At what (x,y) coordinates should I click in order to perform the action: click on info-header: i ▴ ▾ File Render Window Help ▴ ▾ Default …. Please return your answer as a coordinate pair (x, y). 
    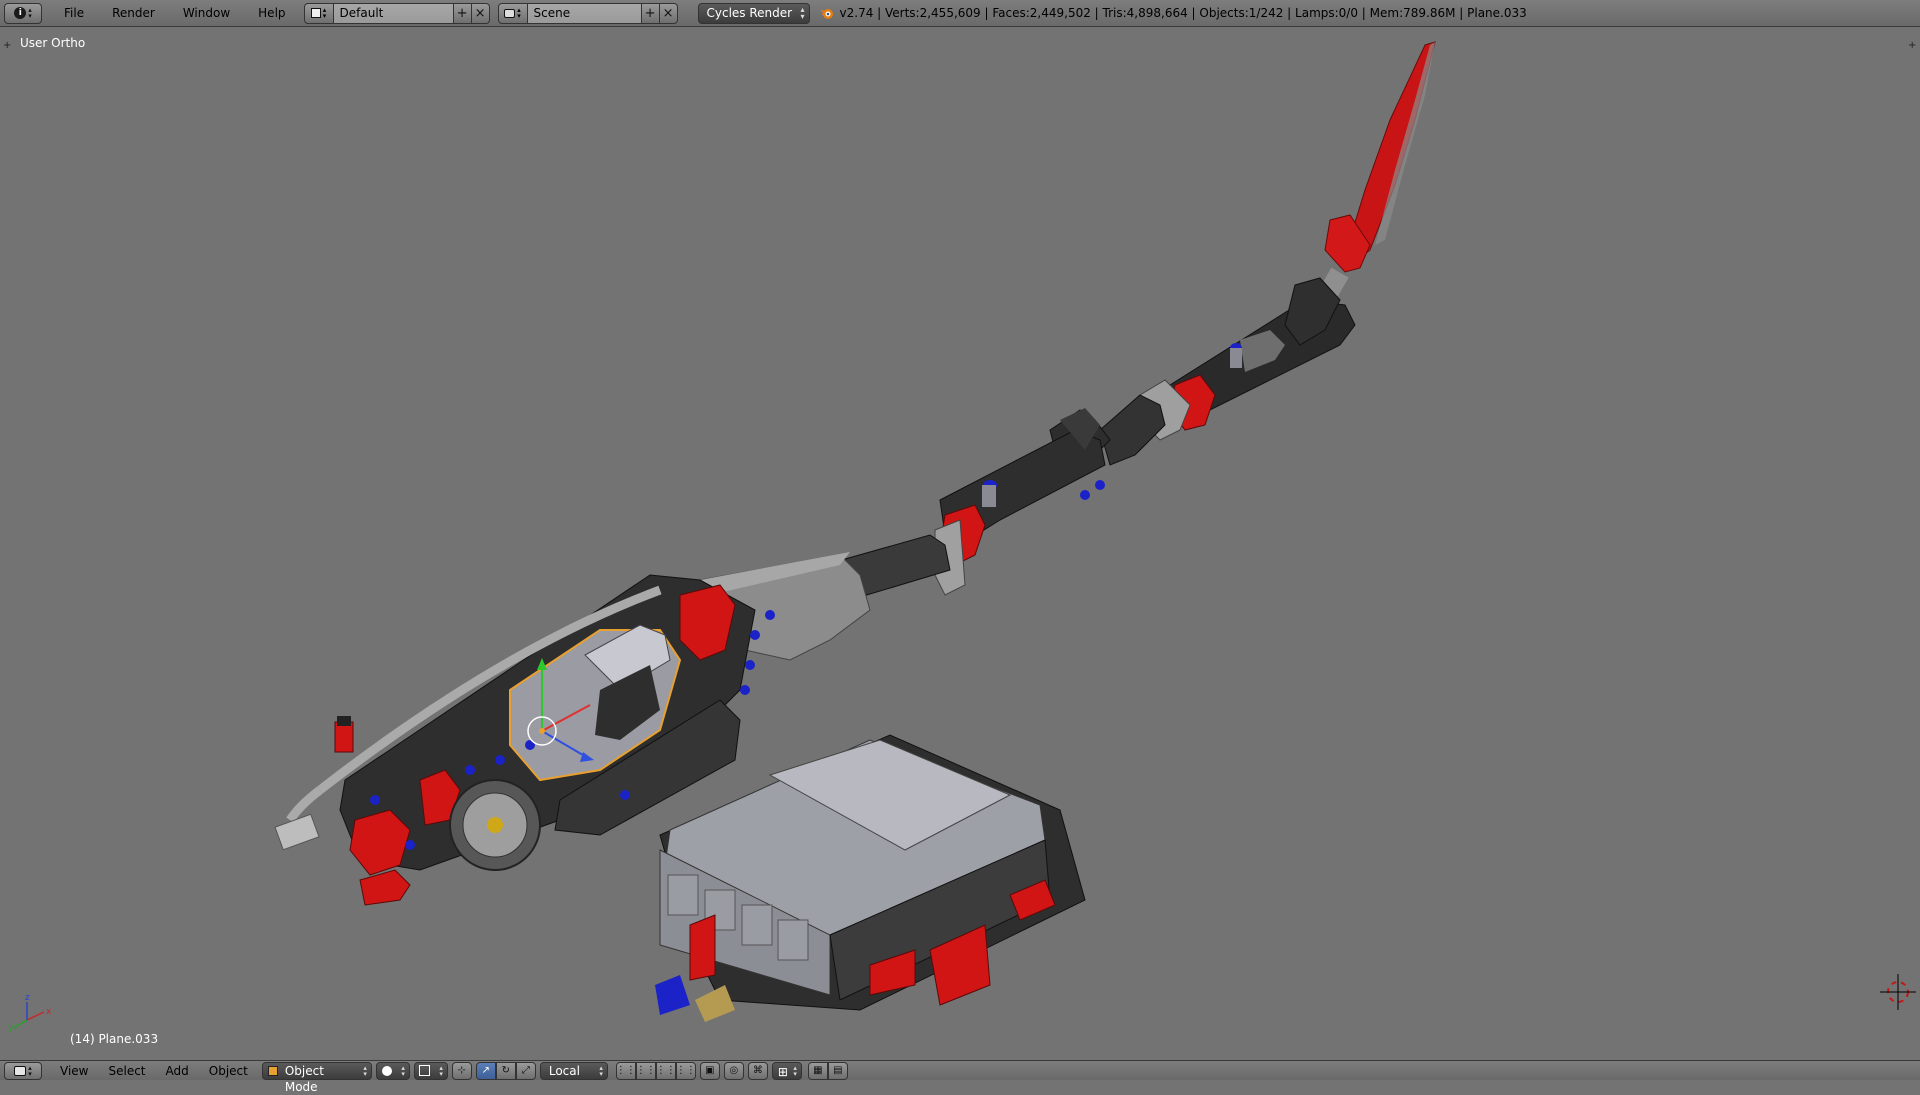
    Looking at the image, I should click on (960, 13).